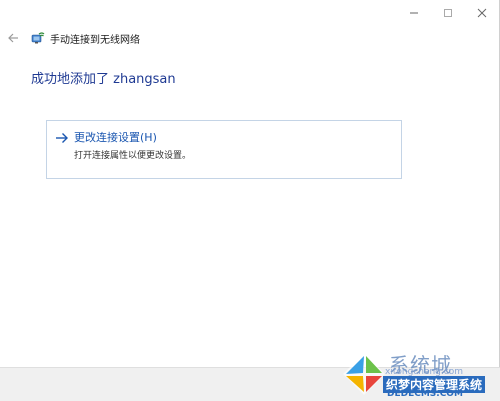 The width and height of the screenshot is (500, 401). I want to click on back-arrow-icon, so click(13, 38).